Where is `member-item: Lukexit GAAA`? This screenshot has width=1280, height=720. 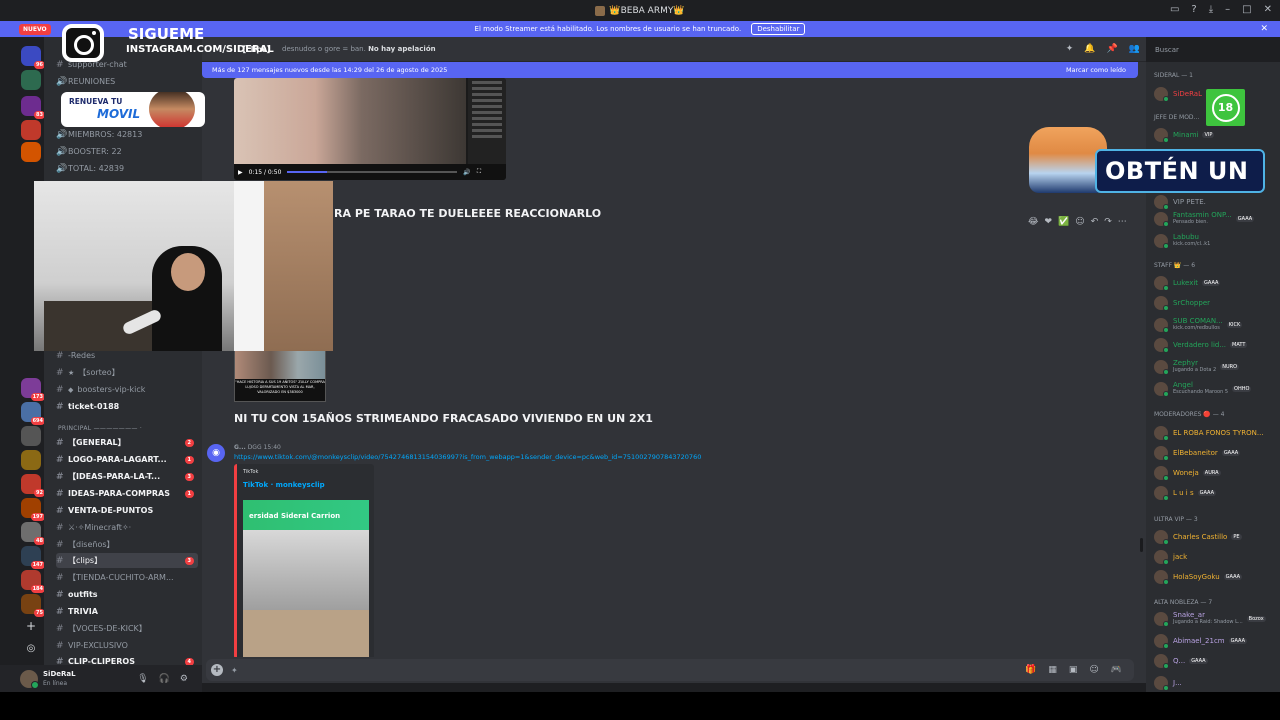 member-item: Lukexit GAAA is located at coordinates (1217, 283).